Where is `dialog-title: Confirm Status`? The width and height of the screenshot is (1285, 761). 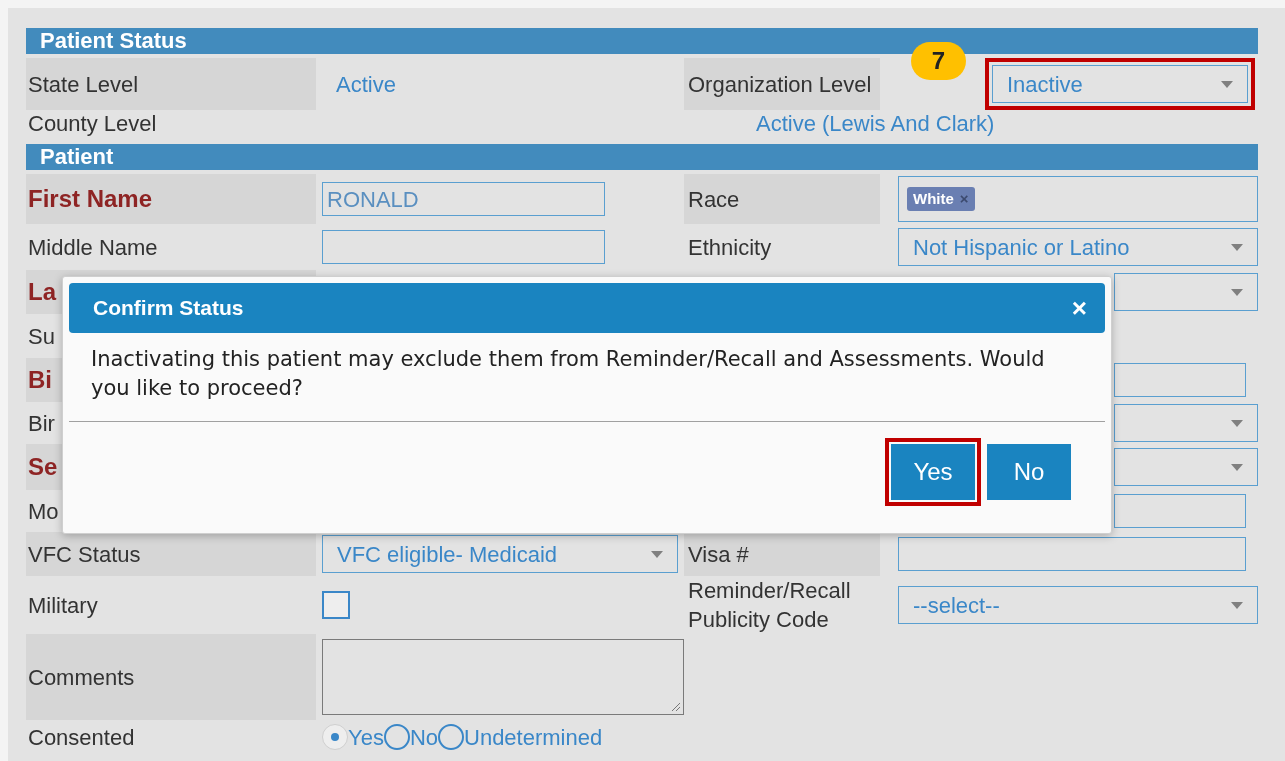
dialog-title: Confirm Status is located at coordinates (168, 308).